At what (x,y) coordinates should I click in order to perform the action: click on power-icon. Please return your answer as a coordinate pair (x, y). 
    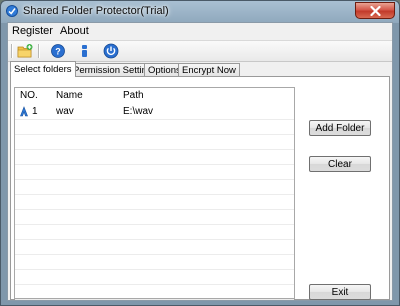
    Looking at the image, I should click on (111, 51).